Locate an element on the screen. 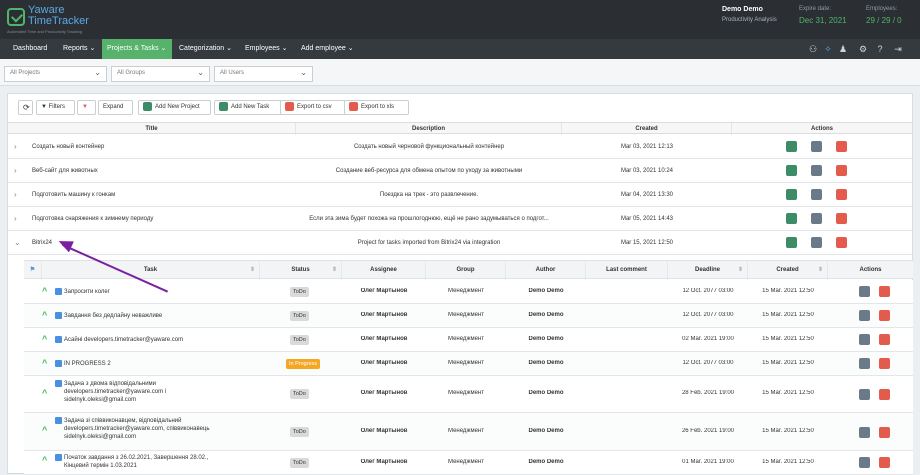  col-group: Group is located at coordinates (466, 270).